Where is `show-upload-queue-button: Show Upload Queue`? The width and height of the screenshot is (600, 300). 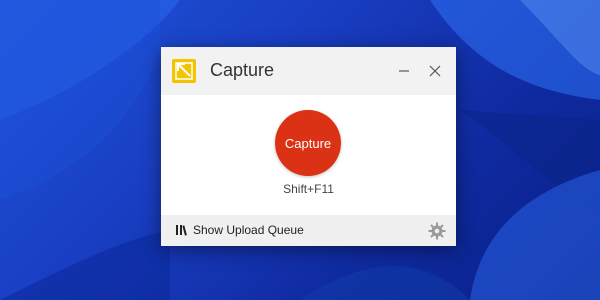 show-upload-queue-button: Show Upload Queue is located at coordinates (239, 230).